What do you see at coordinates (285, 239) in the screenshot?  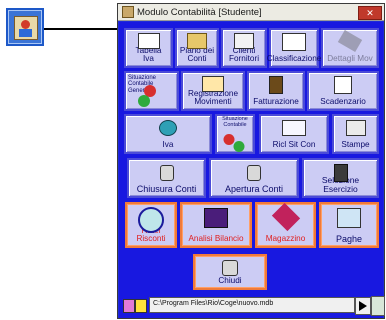 I see `magazzino-label: Magazzino` at bounding box center [285, 239].